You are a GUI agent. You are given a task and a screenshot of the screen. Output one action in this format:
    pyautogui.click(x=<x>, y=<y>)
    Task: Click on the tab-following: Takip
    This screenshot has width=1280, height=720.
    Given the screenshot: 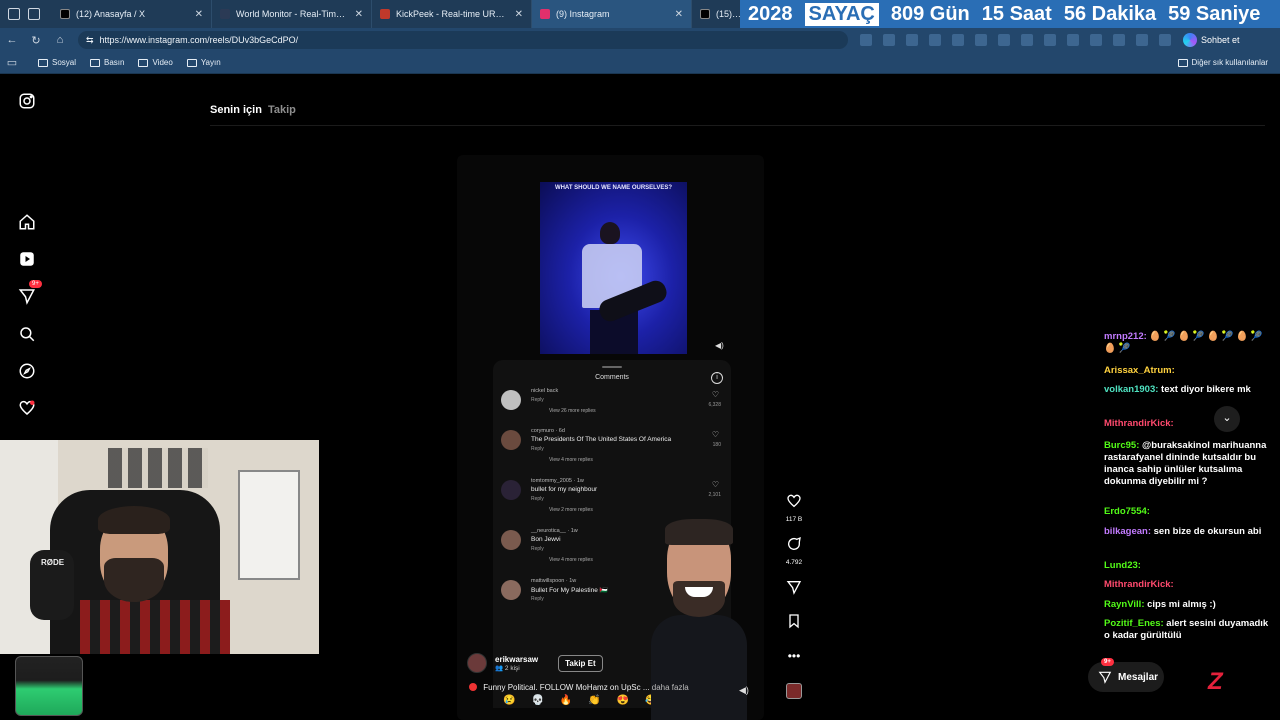 What is the action you would take?
    pyautogui.click(x=282, y=110)
    